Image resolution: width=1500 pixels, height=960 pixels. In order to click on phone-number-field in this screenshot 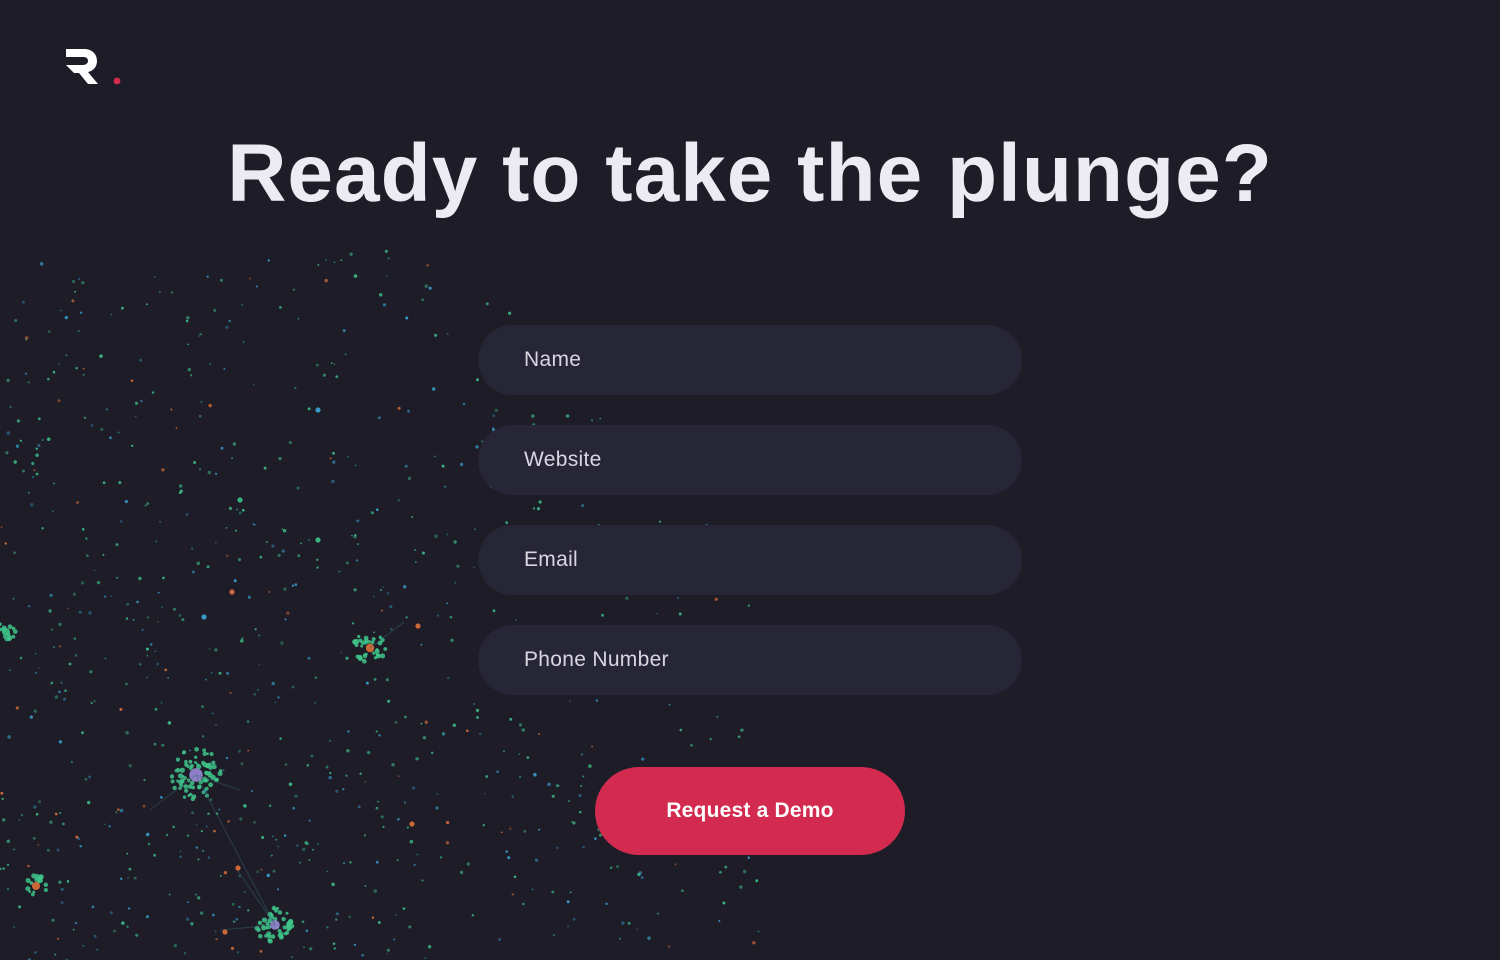, I will do `click(750, 660)`.